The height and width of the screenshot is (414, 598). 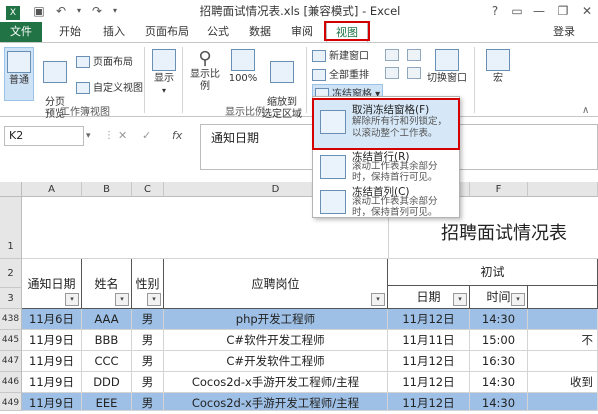 What do you see at coordinates (61, 11) in the screenshot?
I see `undo-icon: ↶` at bounding box center [61, 11].